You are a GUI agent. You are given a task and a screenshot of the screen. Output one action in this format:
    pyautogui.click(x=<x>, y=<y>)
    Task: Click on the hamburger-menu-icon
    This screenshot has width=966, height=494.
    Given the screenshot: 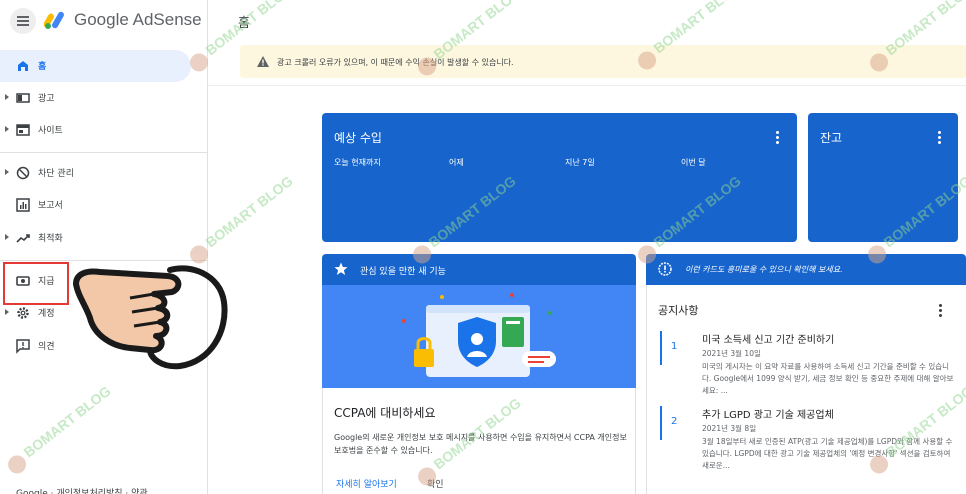 What is the action you would take?
    pyautogui.click(x=23, y=21)
    